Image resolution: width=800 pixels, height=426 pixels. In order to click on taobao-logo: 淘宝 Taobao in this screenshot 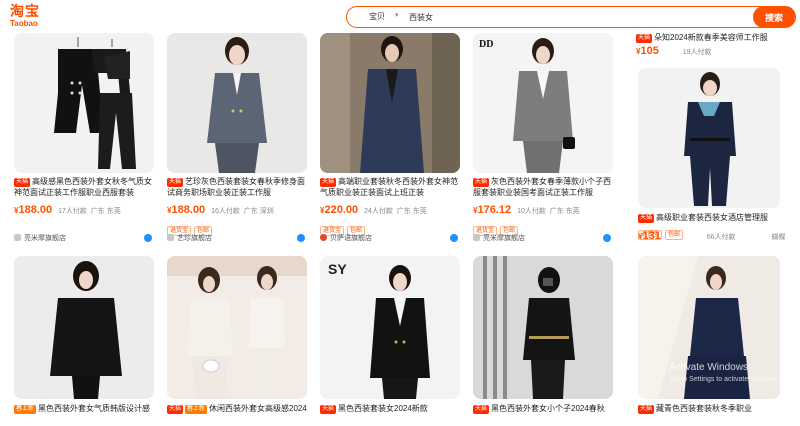, I will do `click(30, 15)`.